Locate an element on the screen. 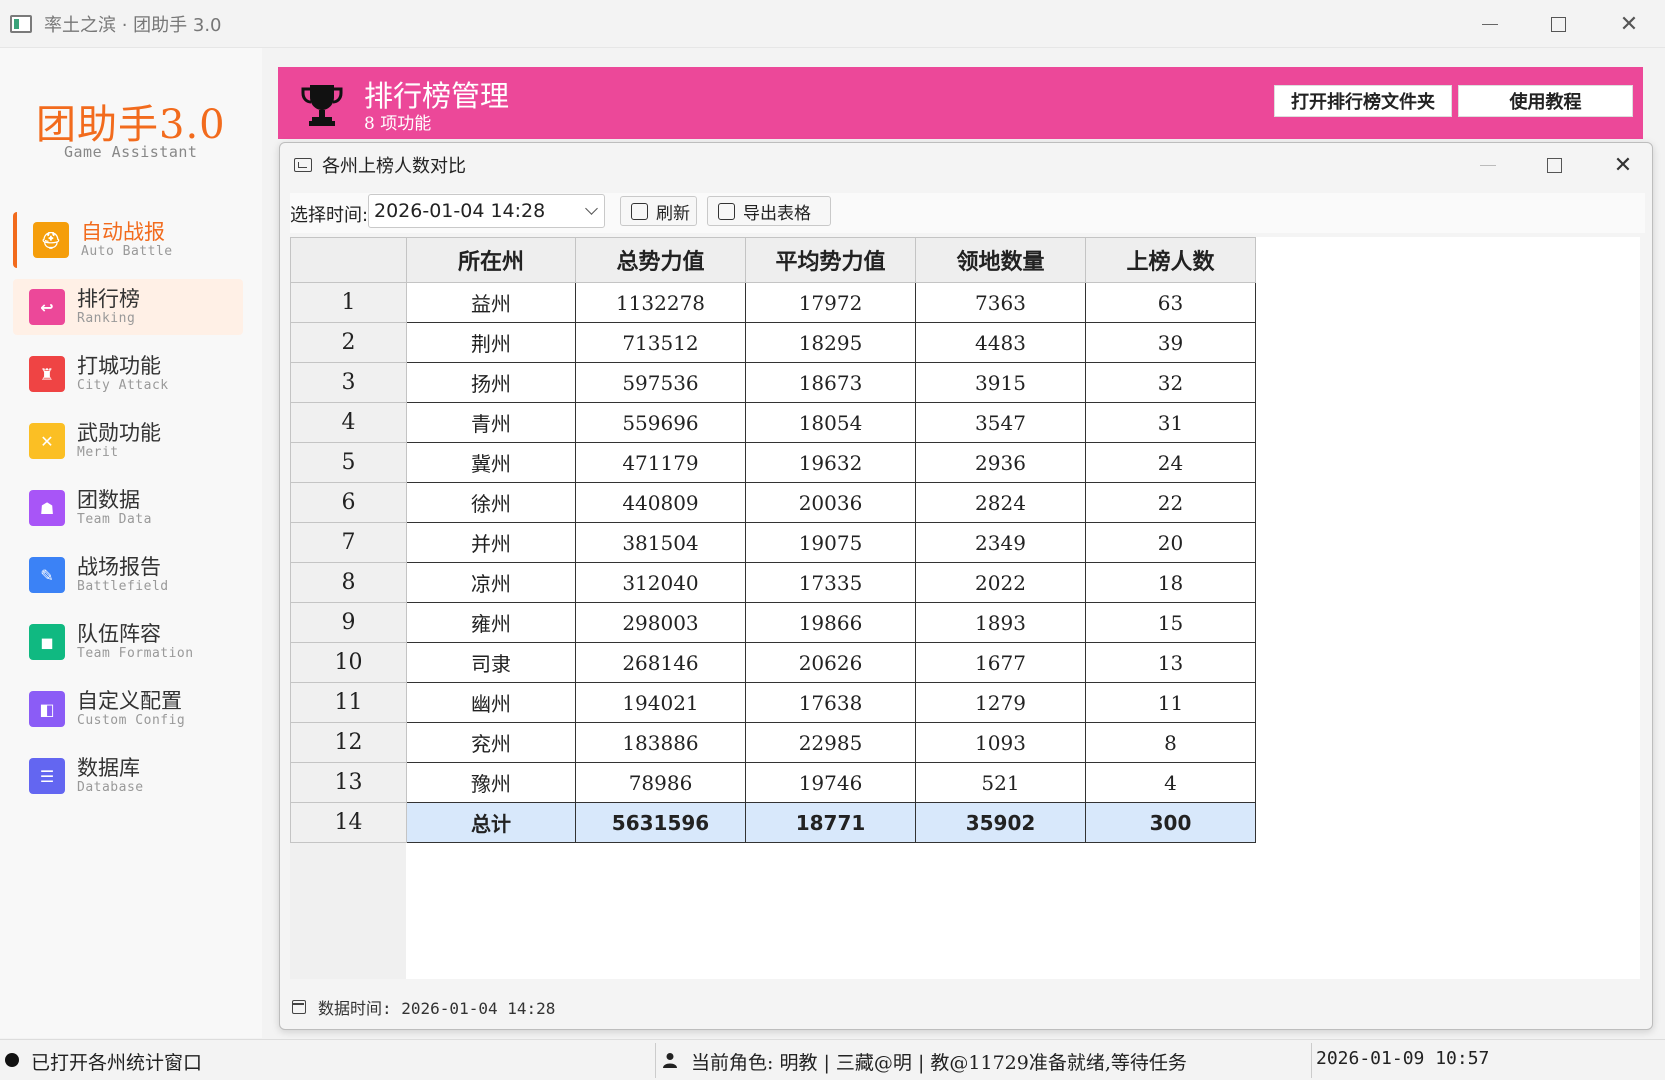  sidebar-item-database: ☰ 数据库 Database is located at coordinates (128, 776).